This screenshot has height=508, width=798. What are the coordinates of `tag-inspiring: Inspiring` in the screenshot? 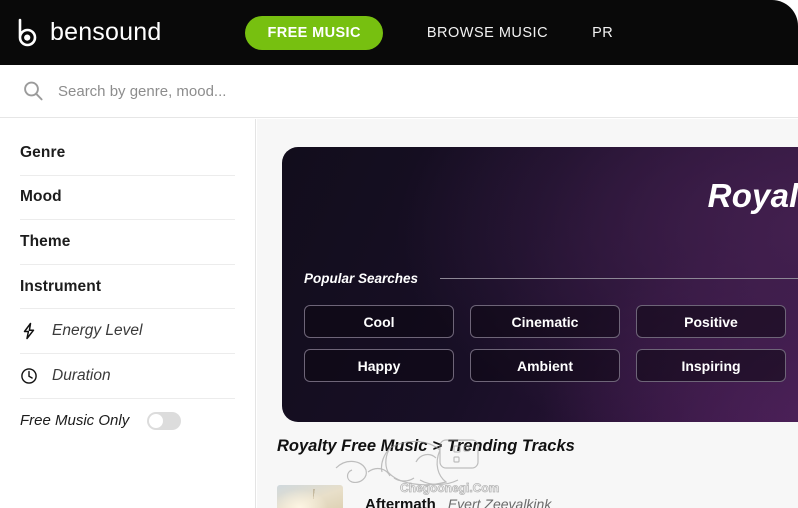 It's located at (711, 365).